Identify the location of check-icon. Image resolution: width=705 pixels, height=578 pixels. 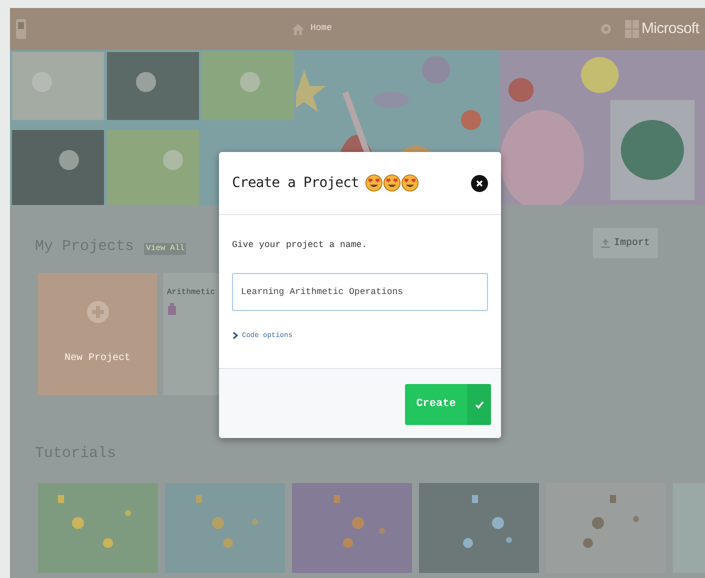
(479, 404).